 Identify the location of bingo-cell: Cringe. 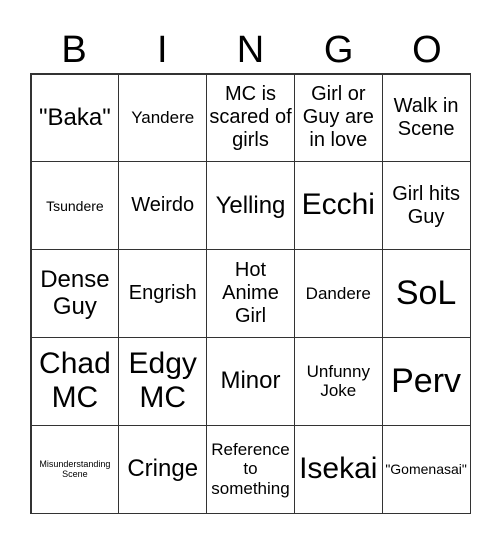
(163, 469).